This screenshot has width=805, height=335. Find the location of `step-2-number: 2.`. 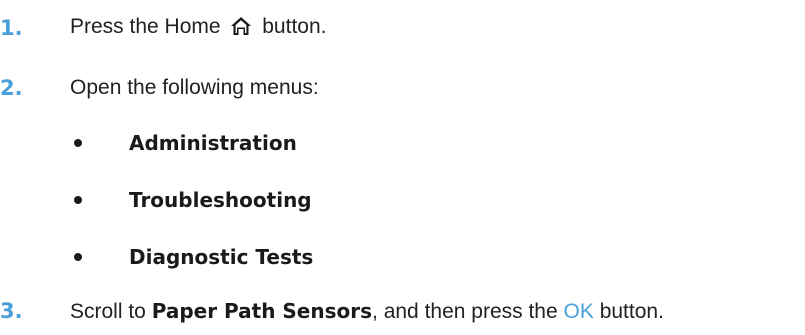

step-2-number: 2. is located at coordinates (11, 88).